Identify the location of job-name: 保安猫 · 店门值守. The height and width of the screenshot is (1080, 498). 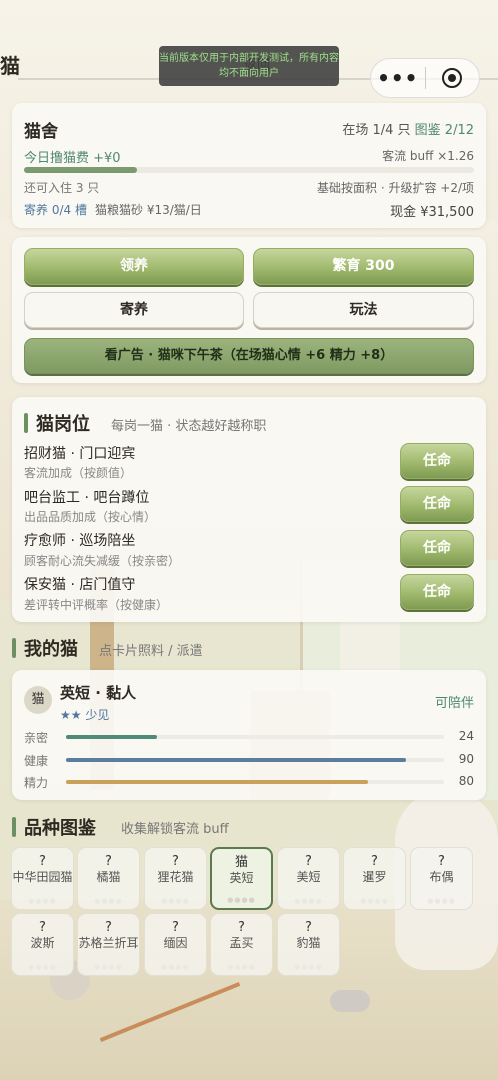
(80, 585).